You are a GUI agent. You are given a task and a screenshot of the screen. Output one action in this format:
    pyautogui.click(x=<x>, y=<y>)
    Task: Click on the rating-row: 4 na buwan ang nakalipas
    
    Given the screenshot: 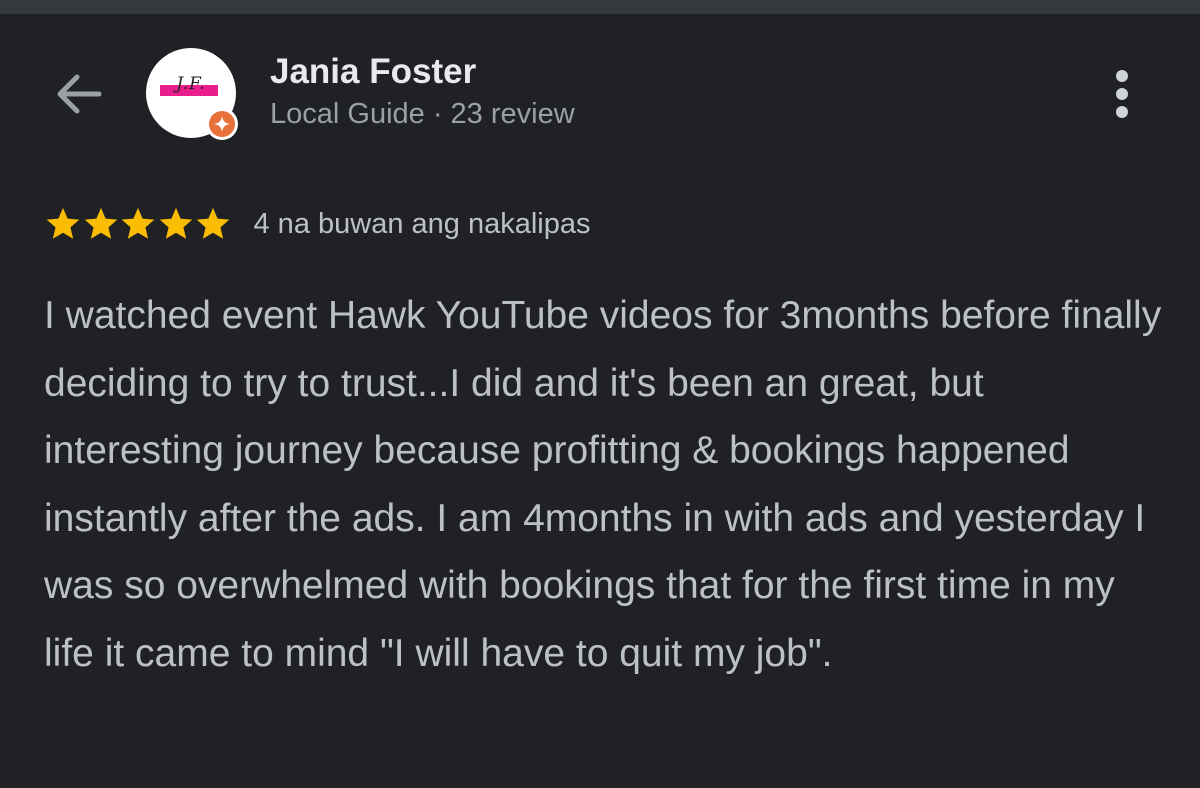 What is the action you would take?
    pyautogui.click(x=317, y=224)
    